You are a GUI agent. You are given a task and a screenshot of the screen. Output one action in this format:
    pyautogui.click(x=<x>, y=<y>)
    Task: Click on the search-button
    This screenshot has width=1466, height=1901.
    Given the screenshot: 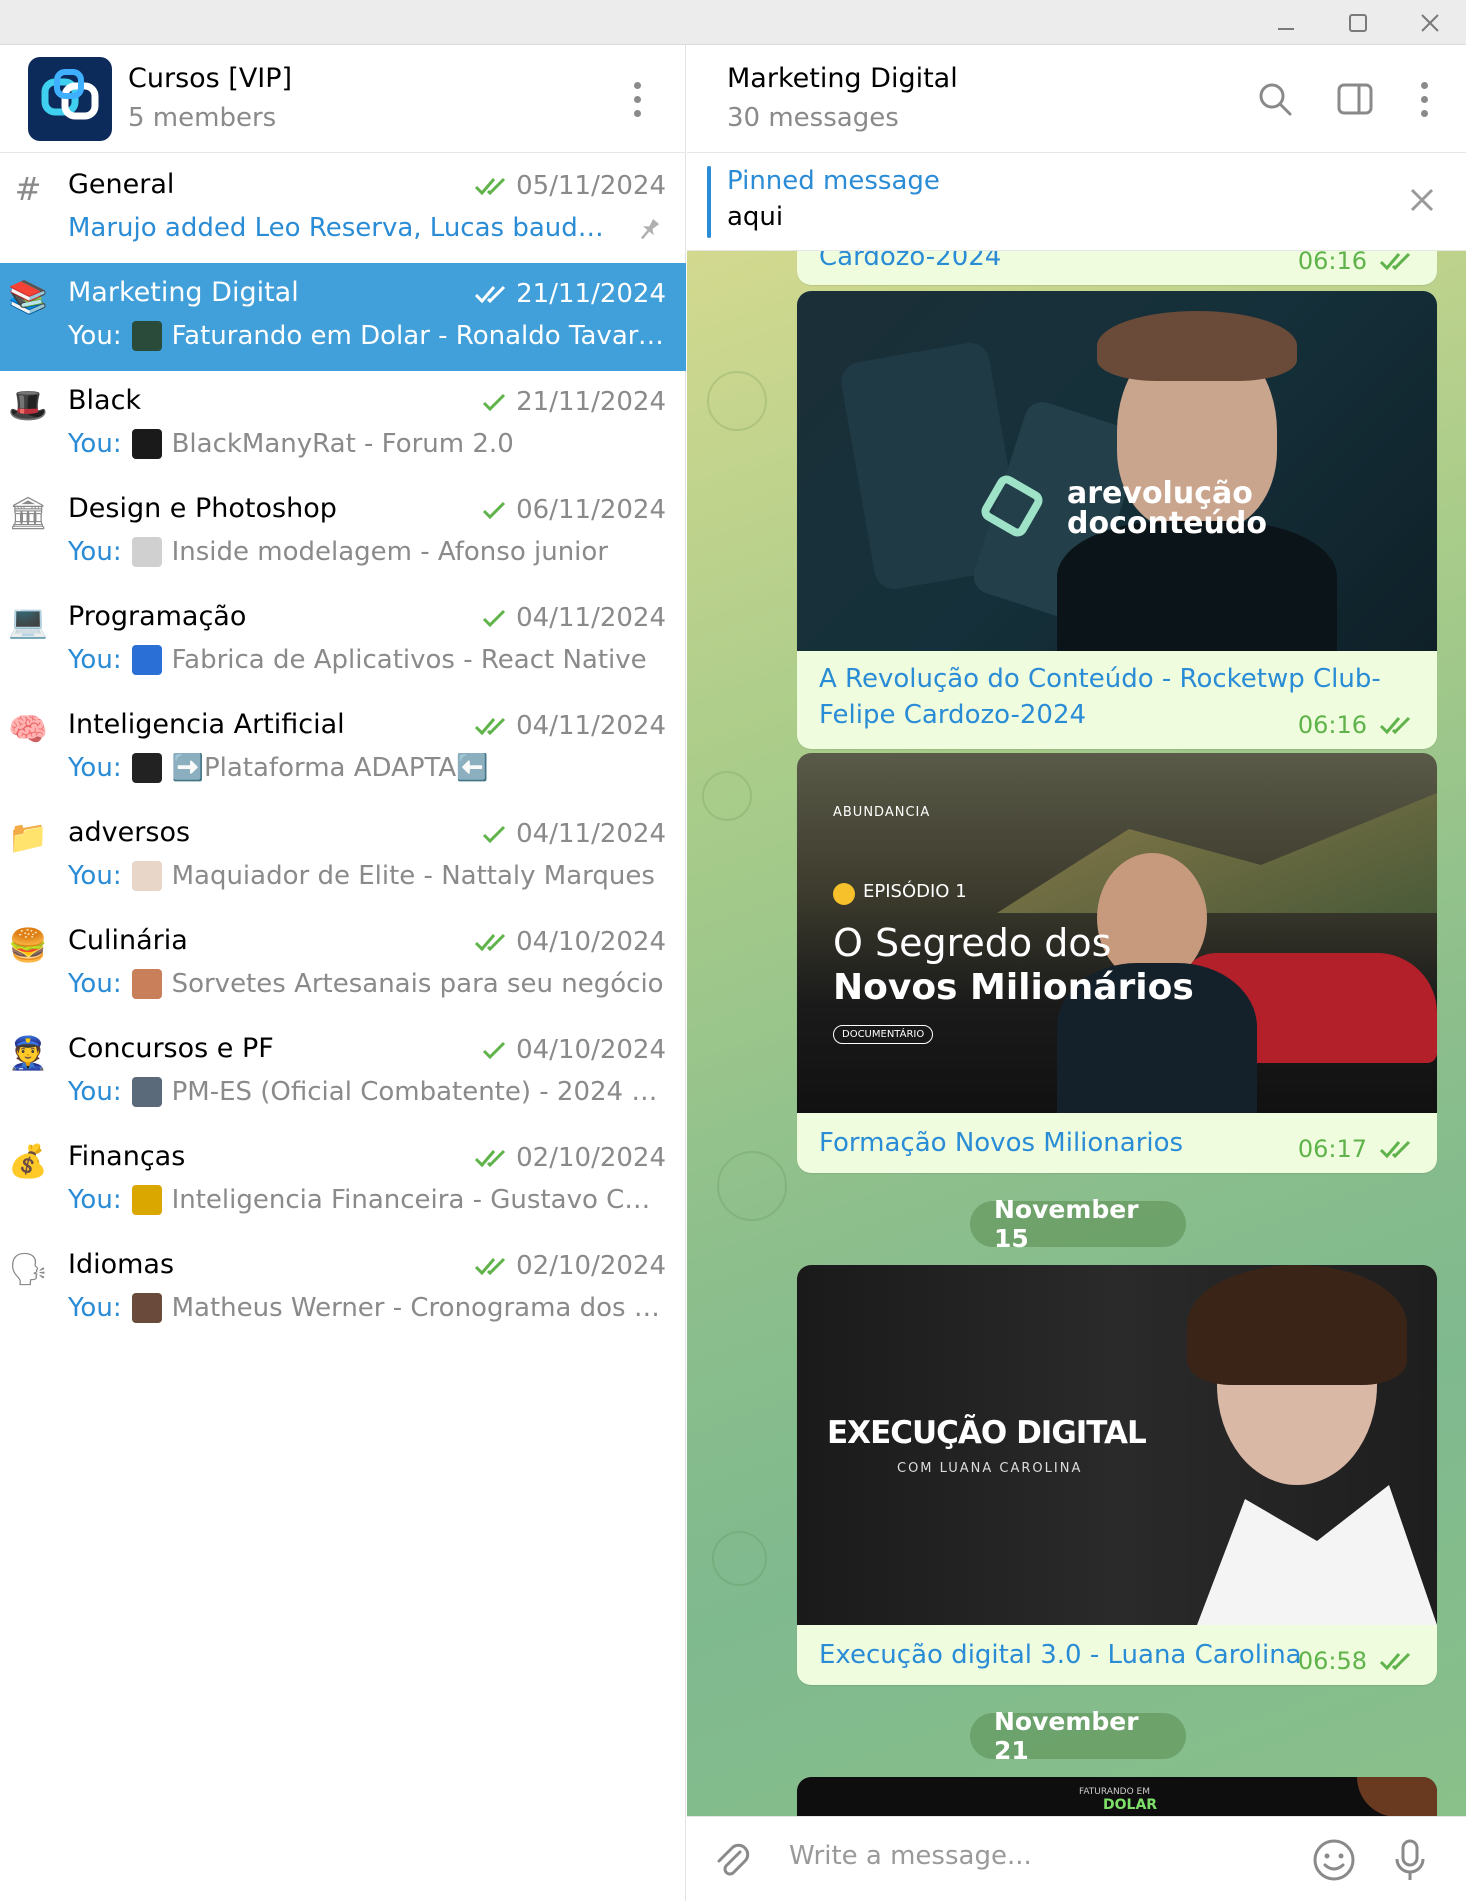 What is the action you would take?
    pyautogui.click(x=1275, y=99)
    